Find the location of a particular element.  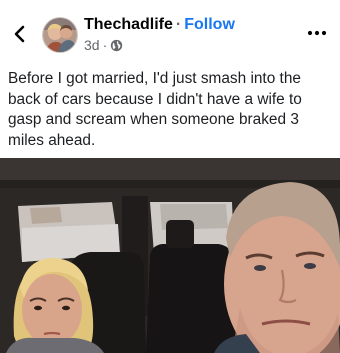

globe-icon is located at coordinates (116, 45).